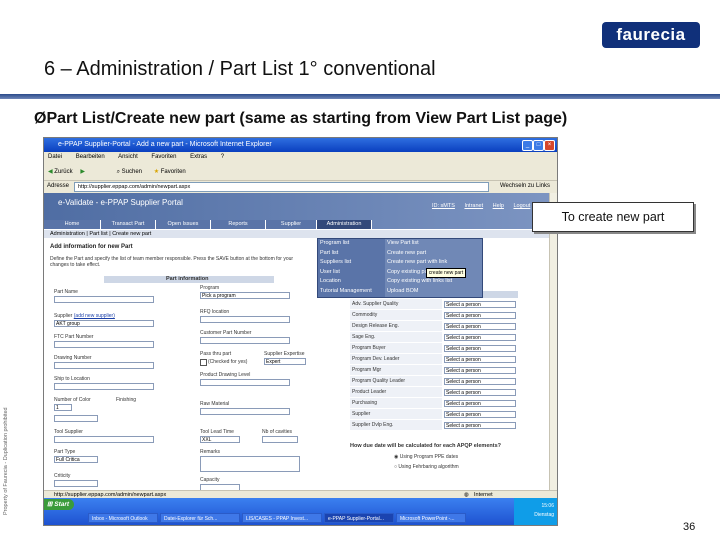  Describe the element at coordinates (334, 244) in the screenshot. I see `menu-item-program-list: Program list` at that location.